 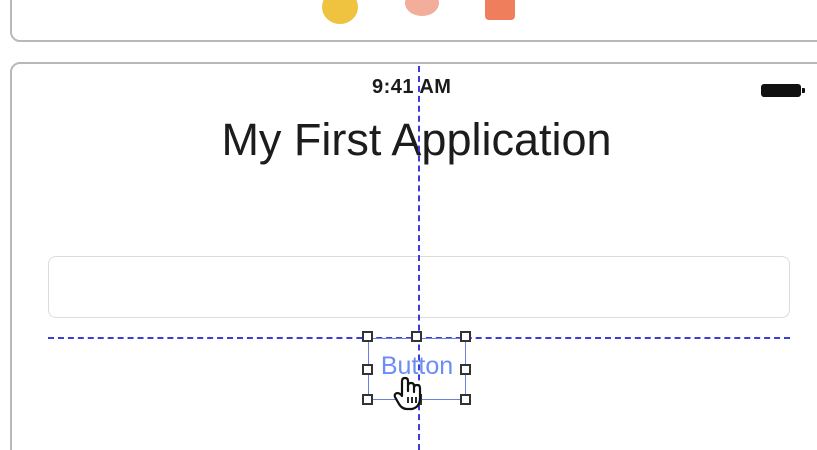 What do you see at coordinates (465, 336) in the screenshot?
I see `resize-handle-top-right` at bounding box center [465, 336].